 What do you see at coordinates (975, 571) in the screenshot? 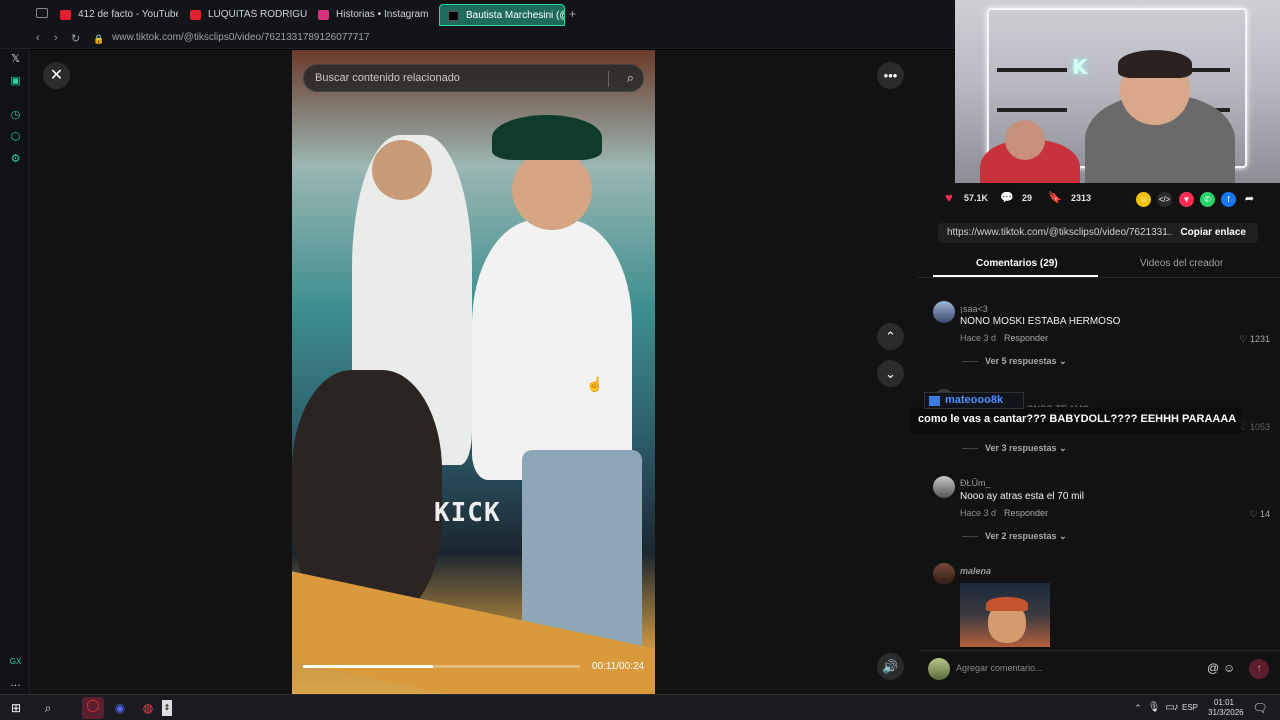
I see `comment-username: malena` at bounding box center [975, 571].